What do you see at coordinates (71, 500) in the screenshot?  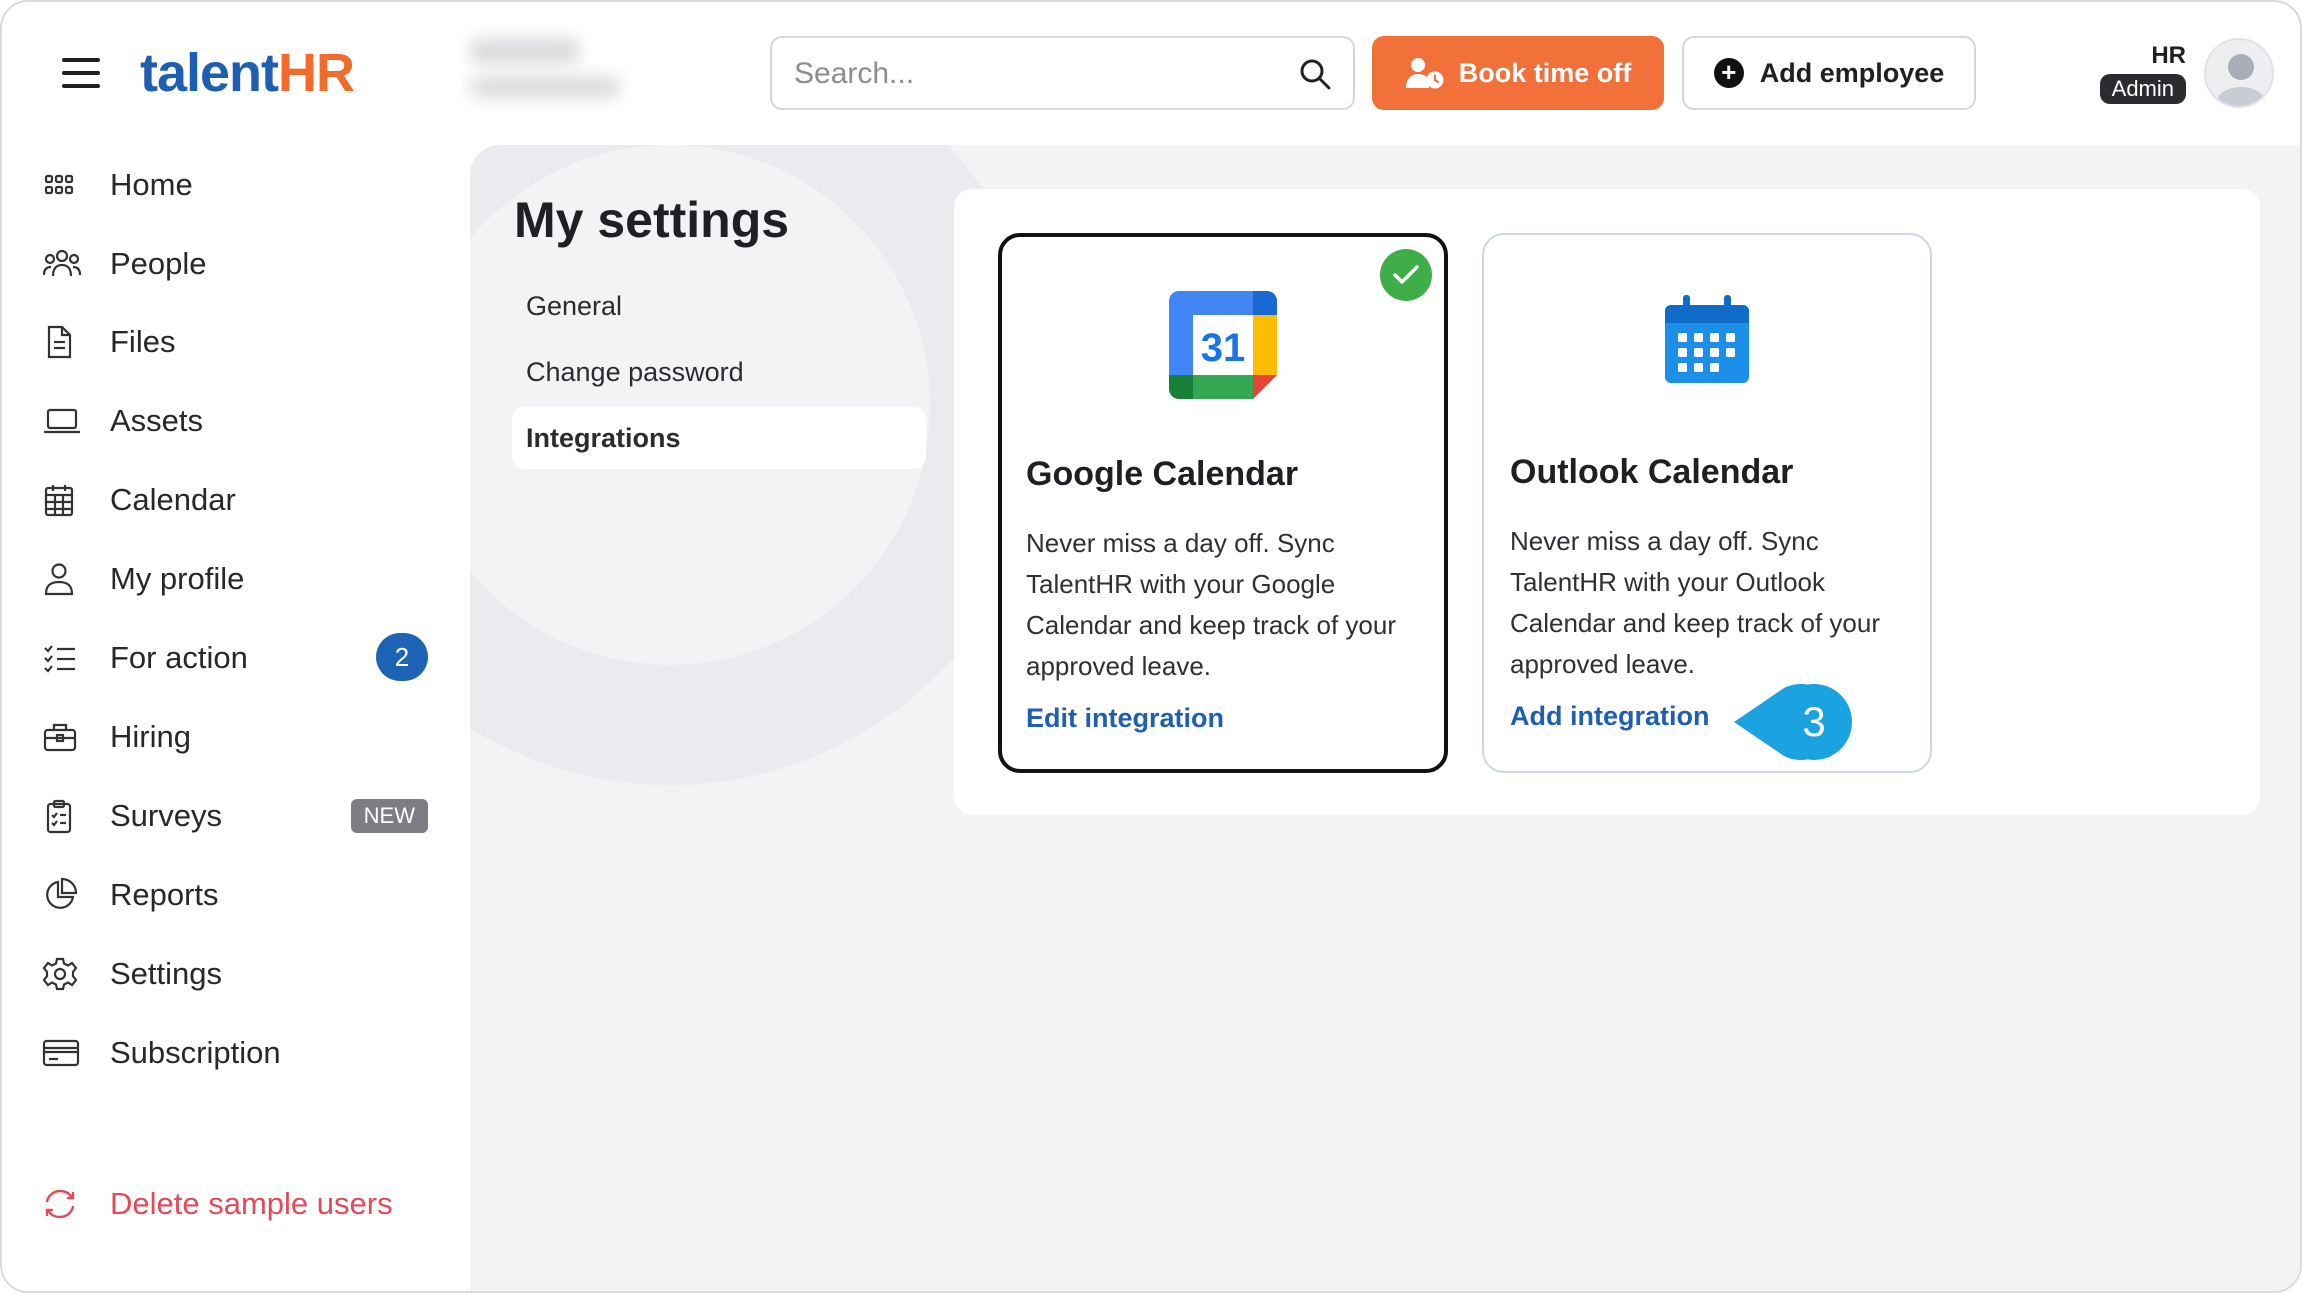 I see `calendar-icon` at bounding box center [71, 500].